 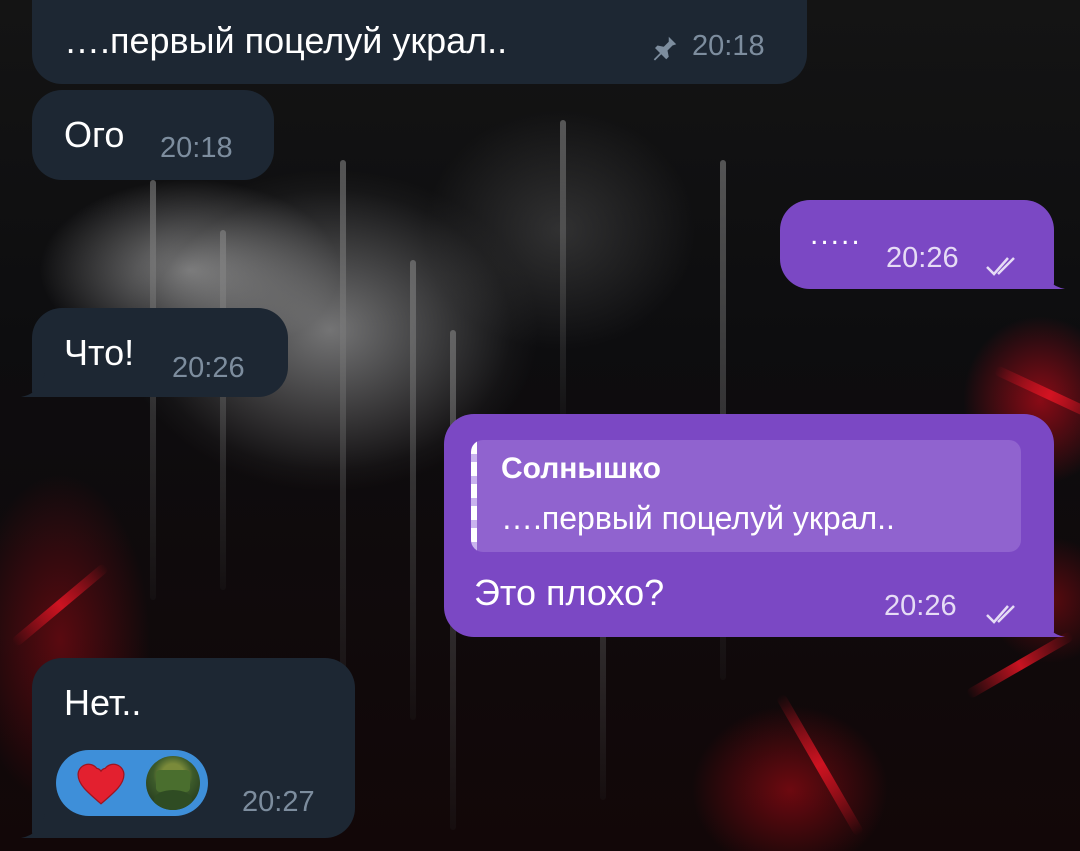 I want to click on message-text: ….первый поцелуй украл.., so click(x=286, y=40).